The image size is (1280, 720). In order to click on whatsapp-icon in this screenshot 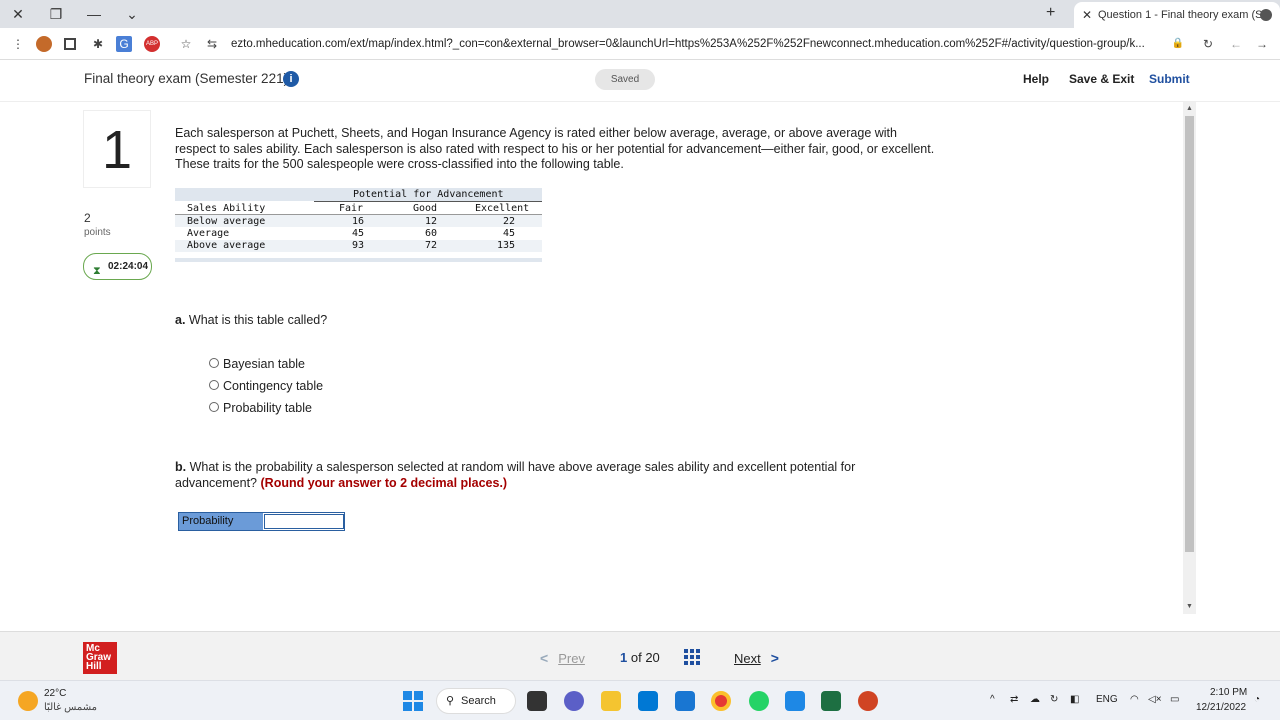, I will do `click(759, 701)`.